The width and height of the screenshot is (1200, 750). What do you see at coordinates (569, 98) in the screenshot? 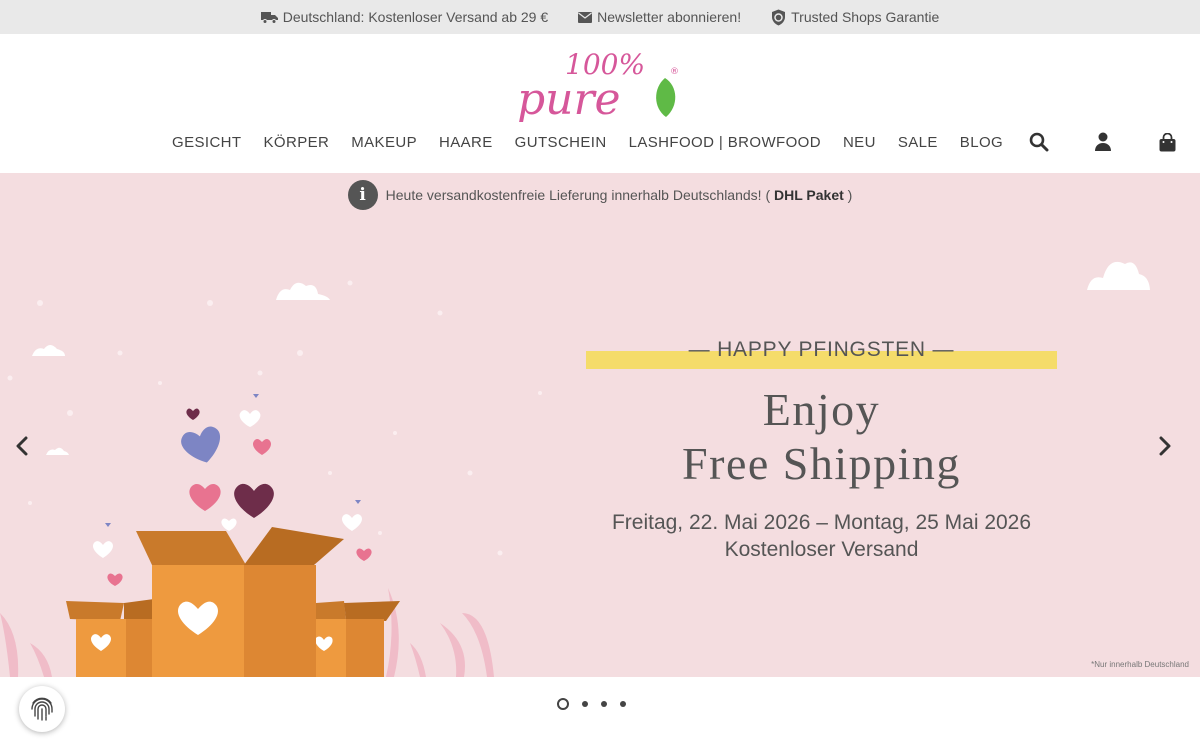
I see `logo-line2: pure` at bounding box center [569, 98].